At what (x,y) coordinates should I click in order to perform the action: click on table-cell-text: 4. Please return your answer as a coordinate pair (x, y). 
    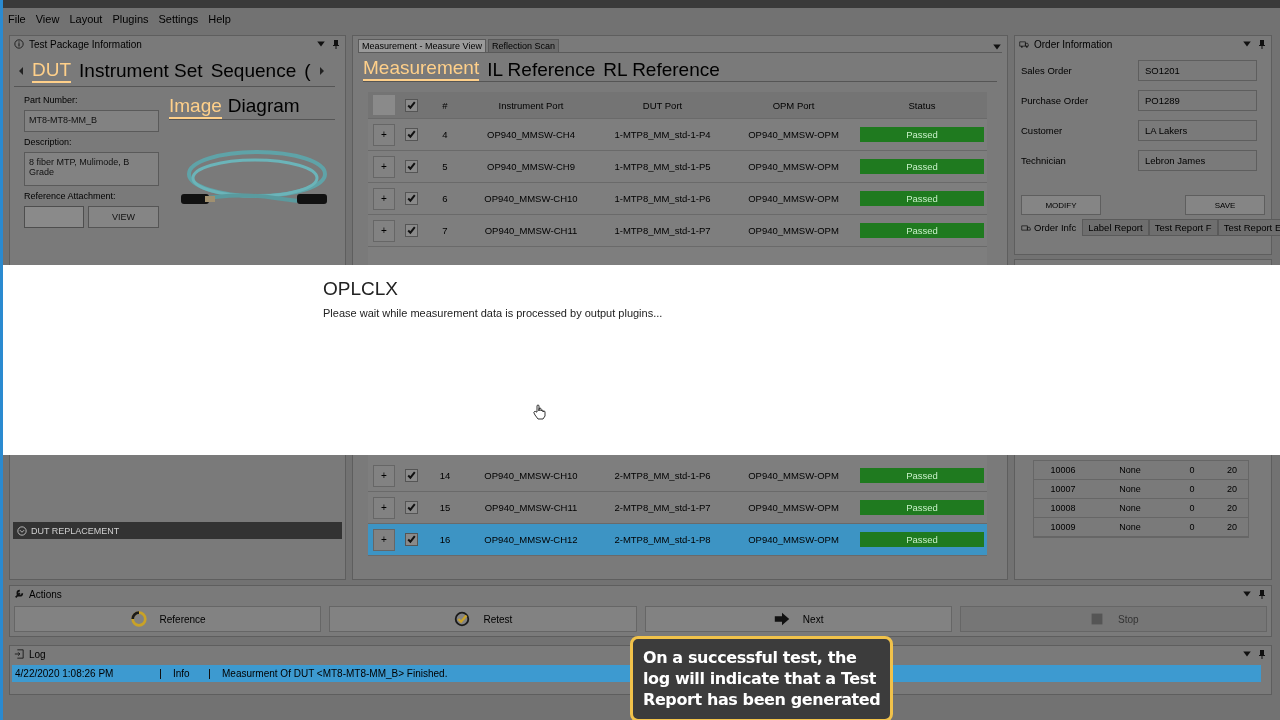
    Looking at the image, I should click on (445, 134).